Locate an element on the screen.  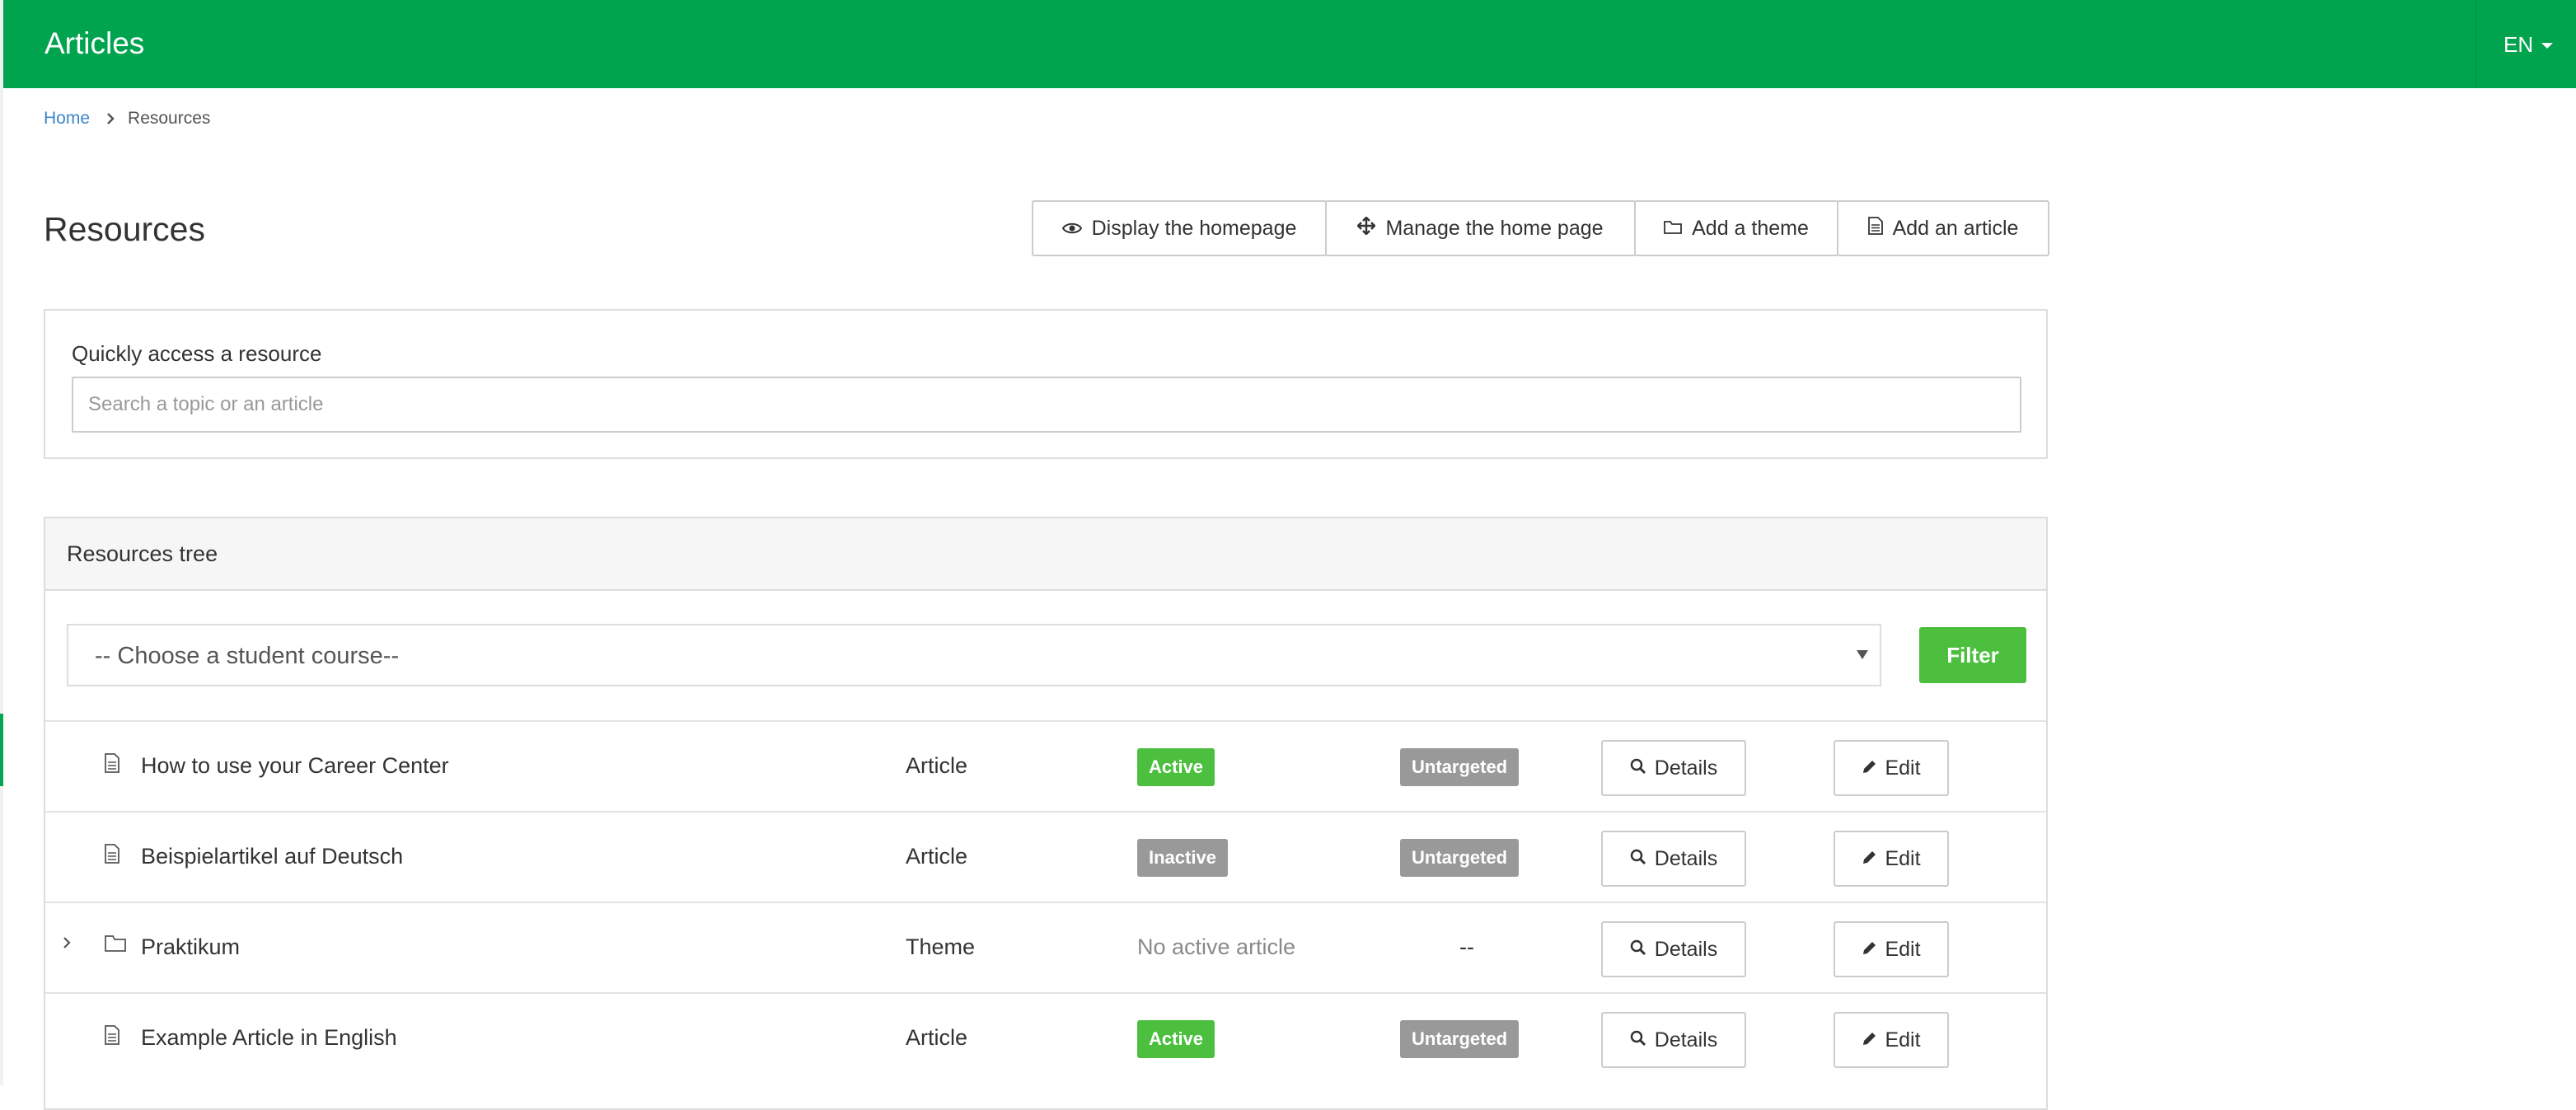
eye-icon is located at coordinates (1071, 229).